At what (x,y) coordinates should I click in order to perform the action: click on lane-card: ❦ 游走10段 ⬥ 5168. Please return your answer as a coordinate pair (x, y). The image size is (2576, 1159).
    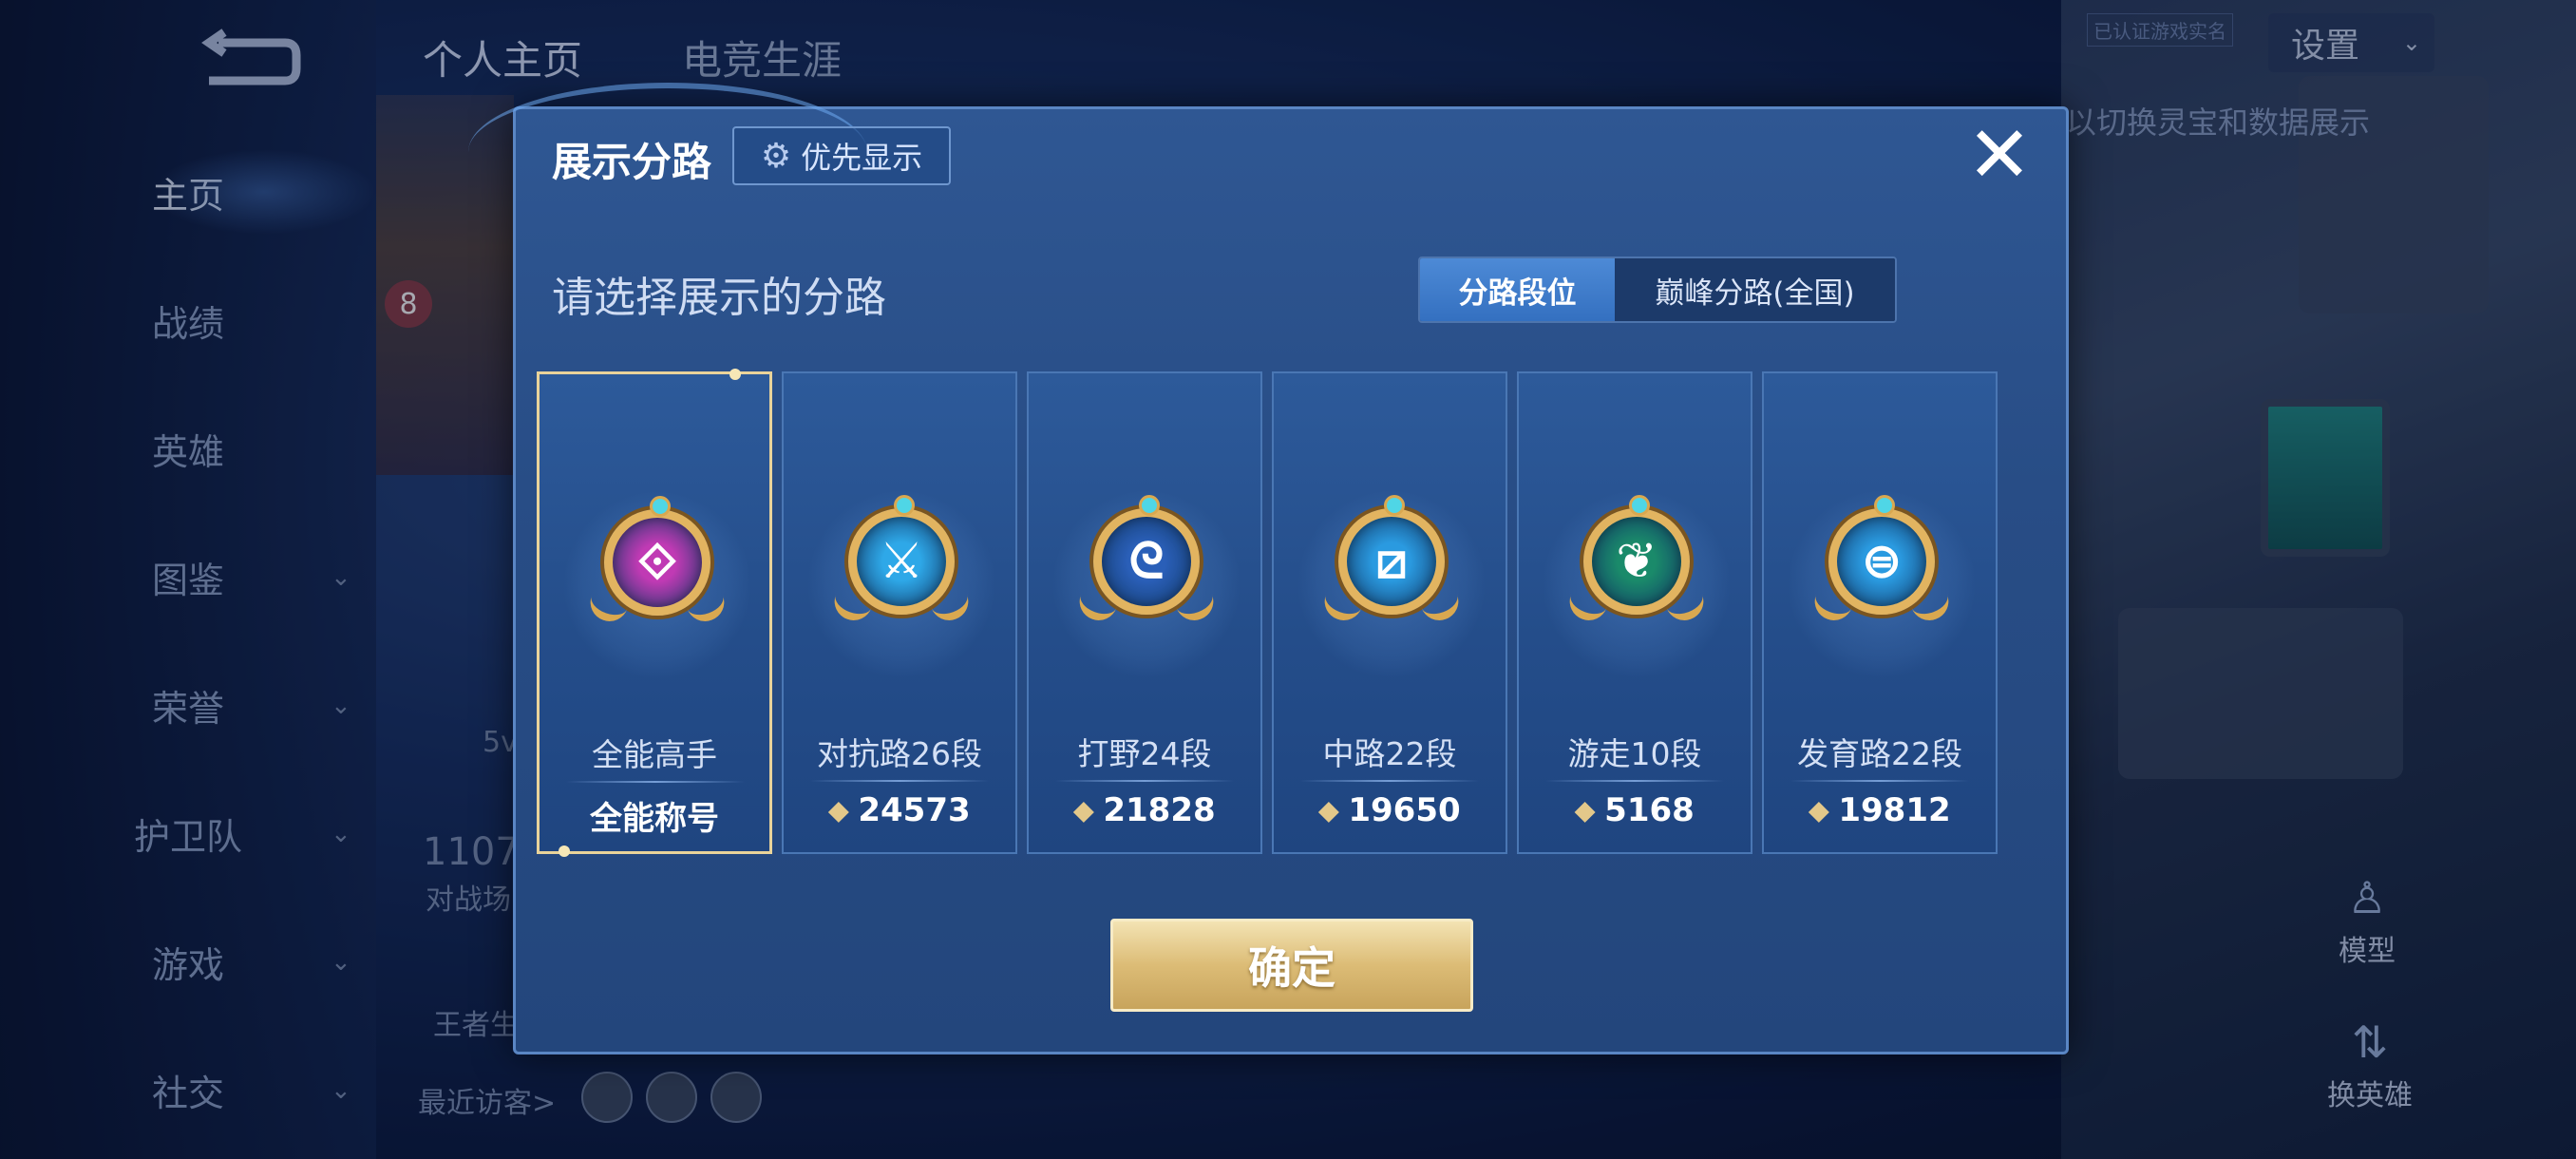
    Looking at the image, I should click on (1634, 612).